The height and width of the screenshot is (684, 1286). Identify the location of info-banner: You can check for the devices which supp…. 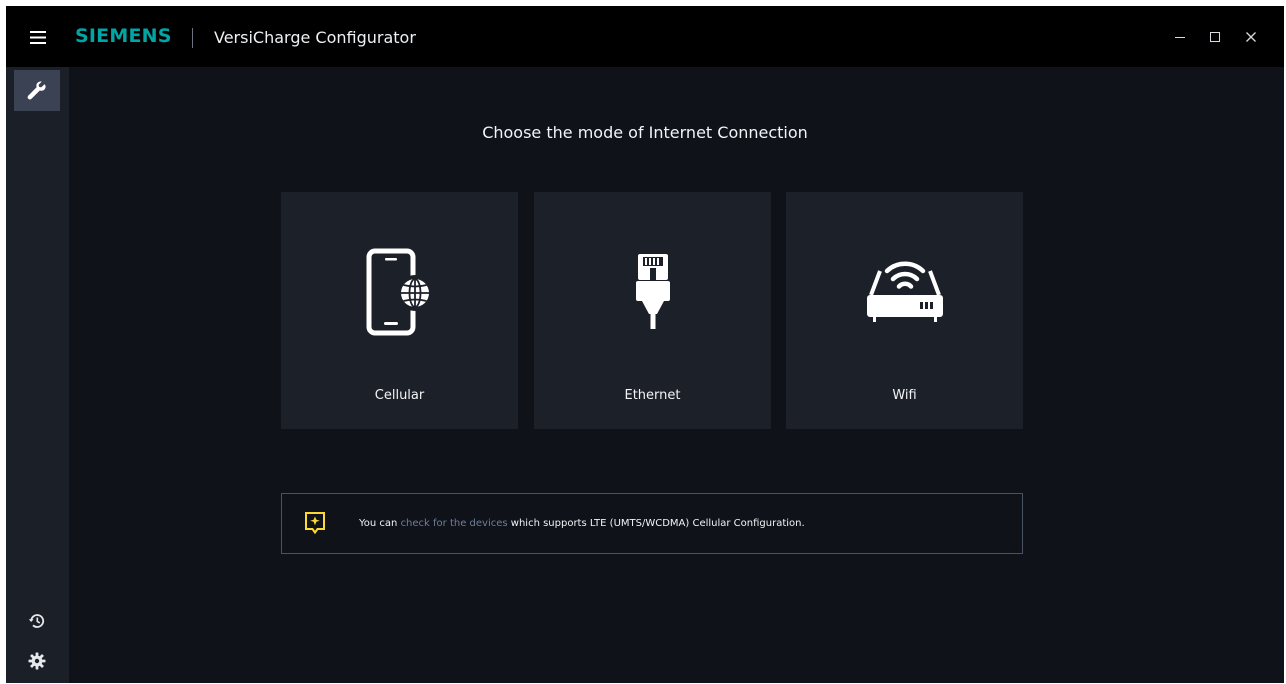
(652, 523).